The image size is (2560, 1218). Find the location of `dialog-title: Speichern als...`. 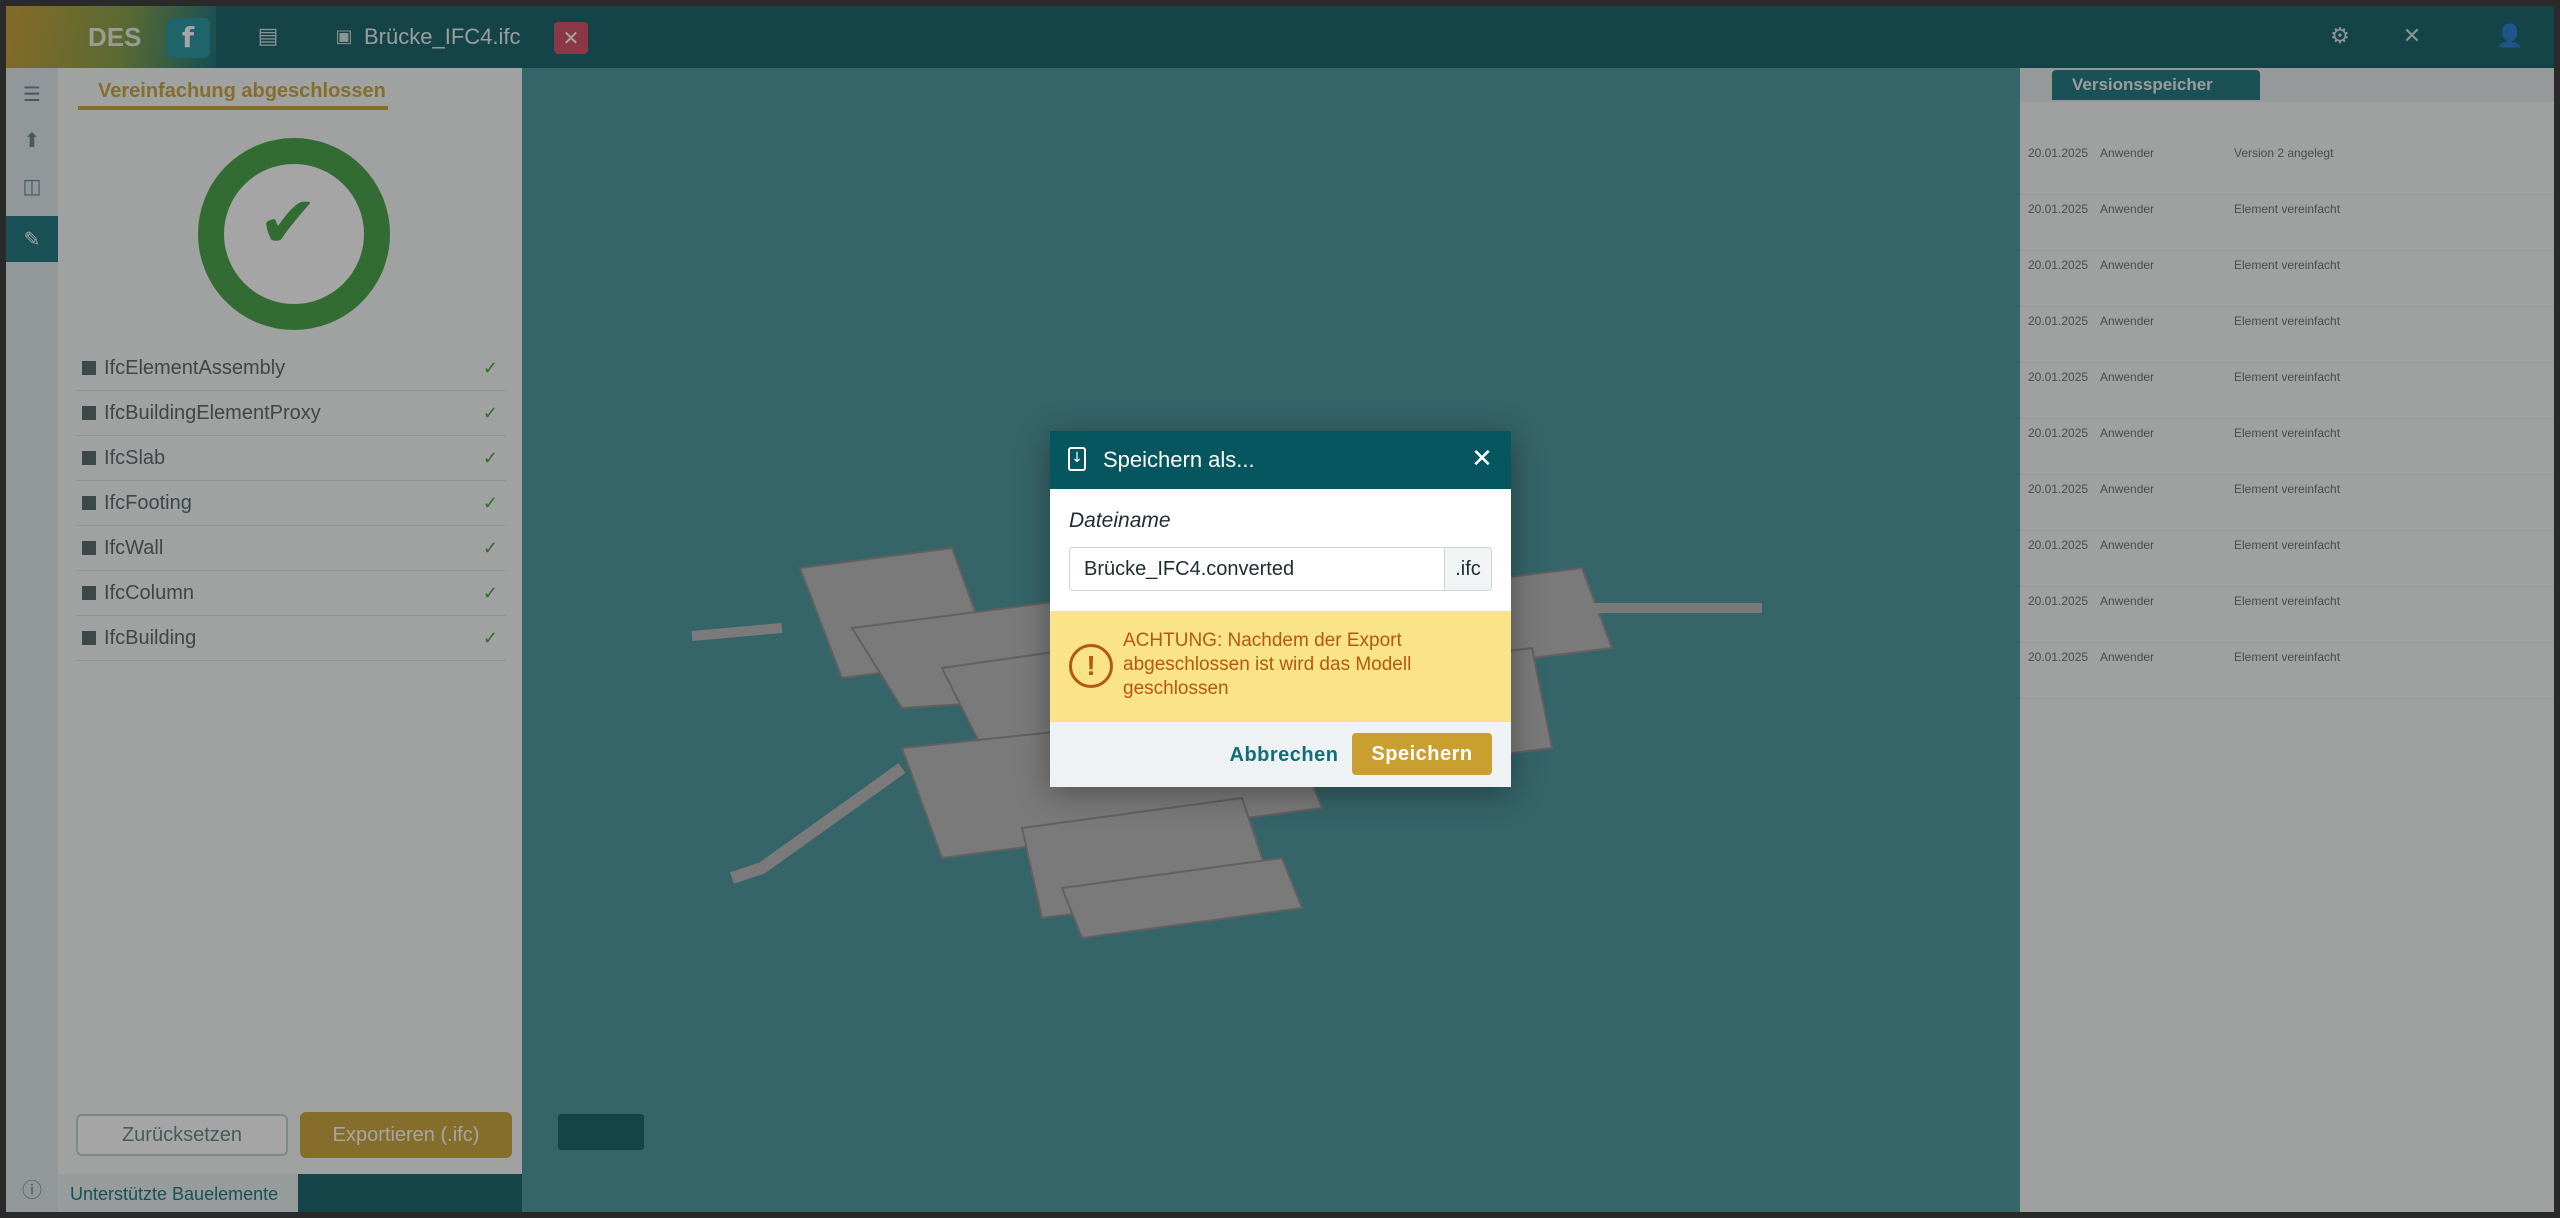

dialog-title: Speichern als... is located at coordinates (1179, 459).